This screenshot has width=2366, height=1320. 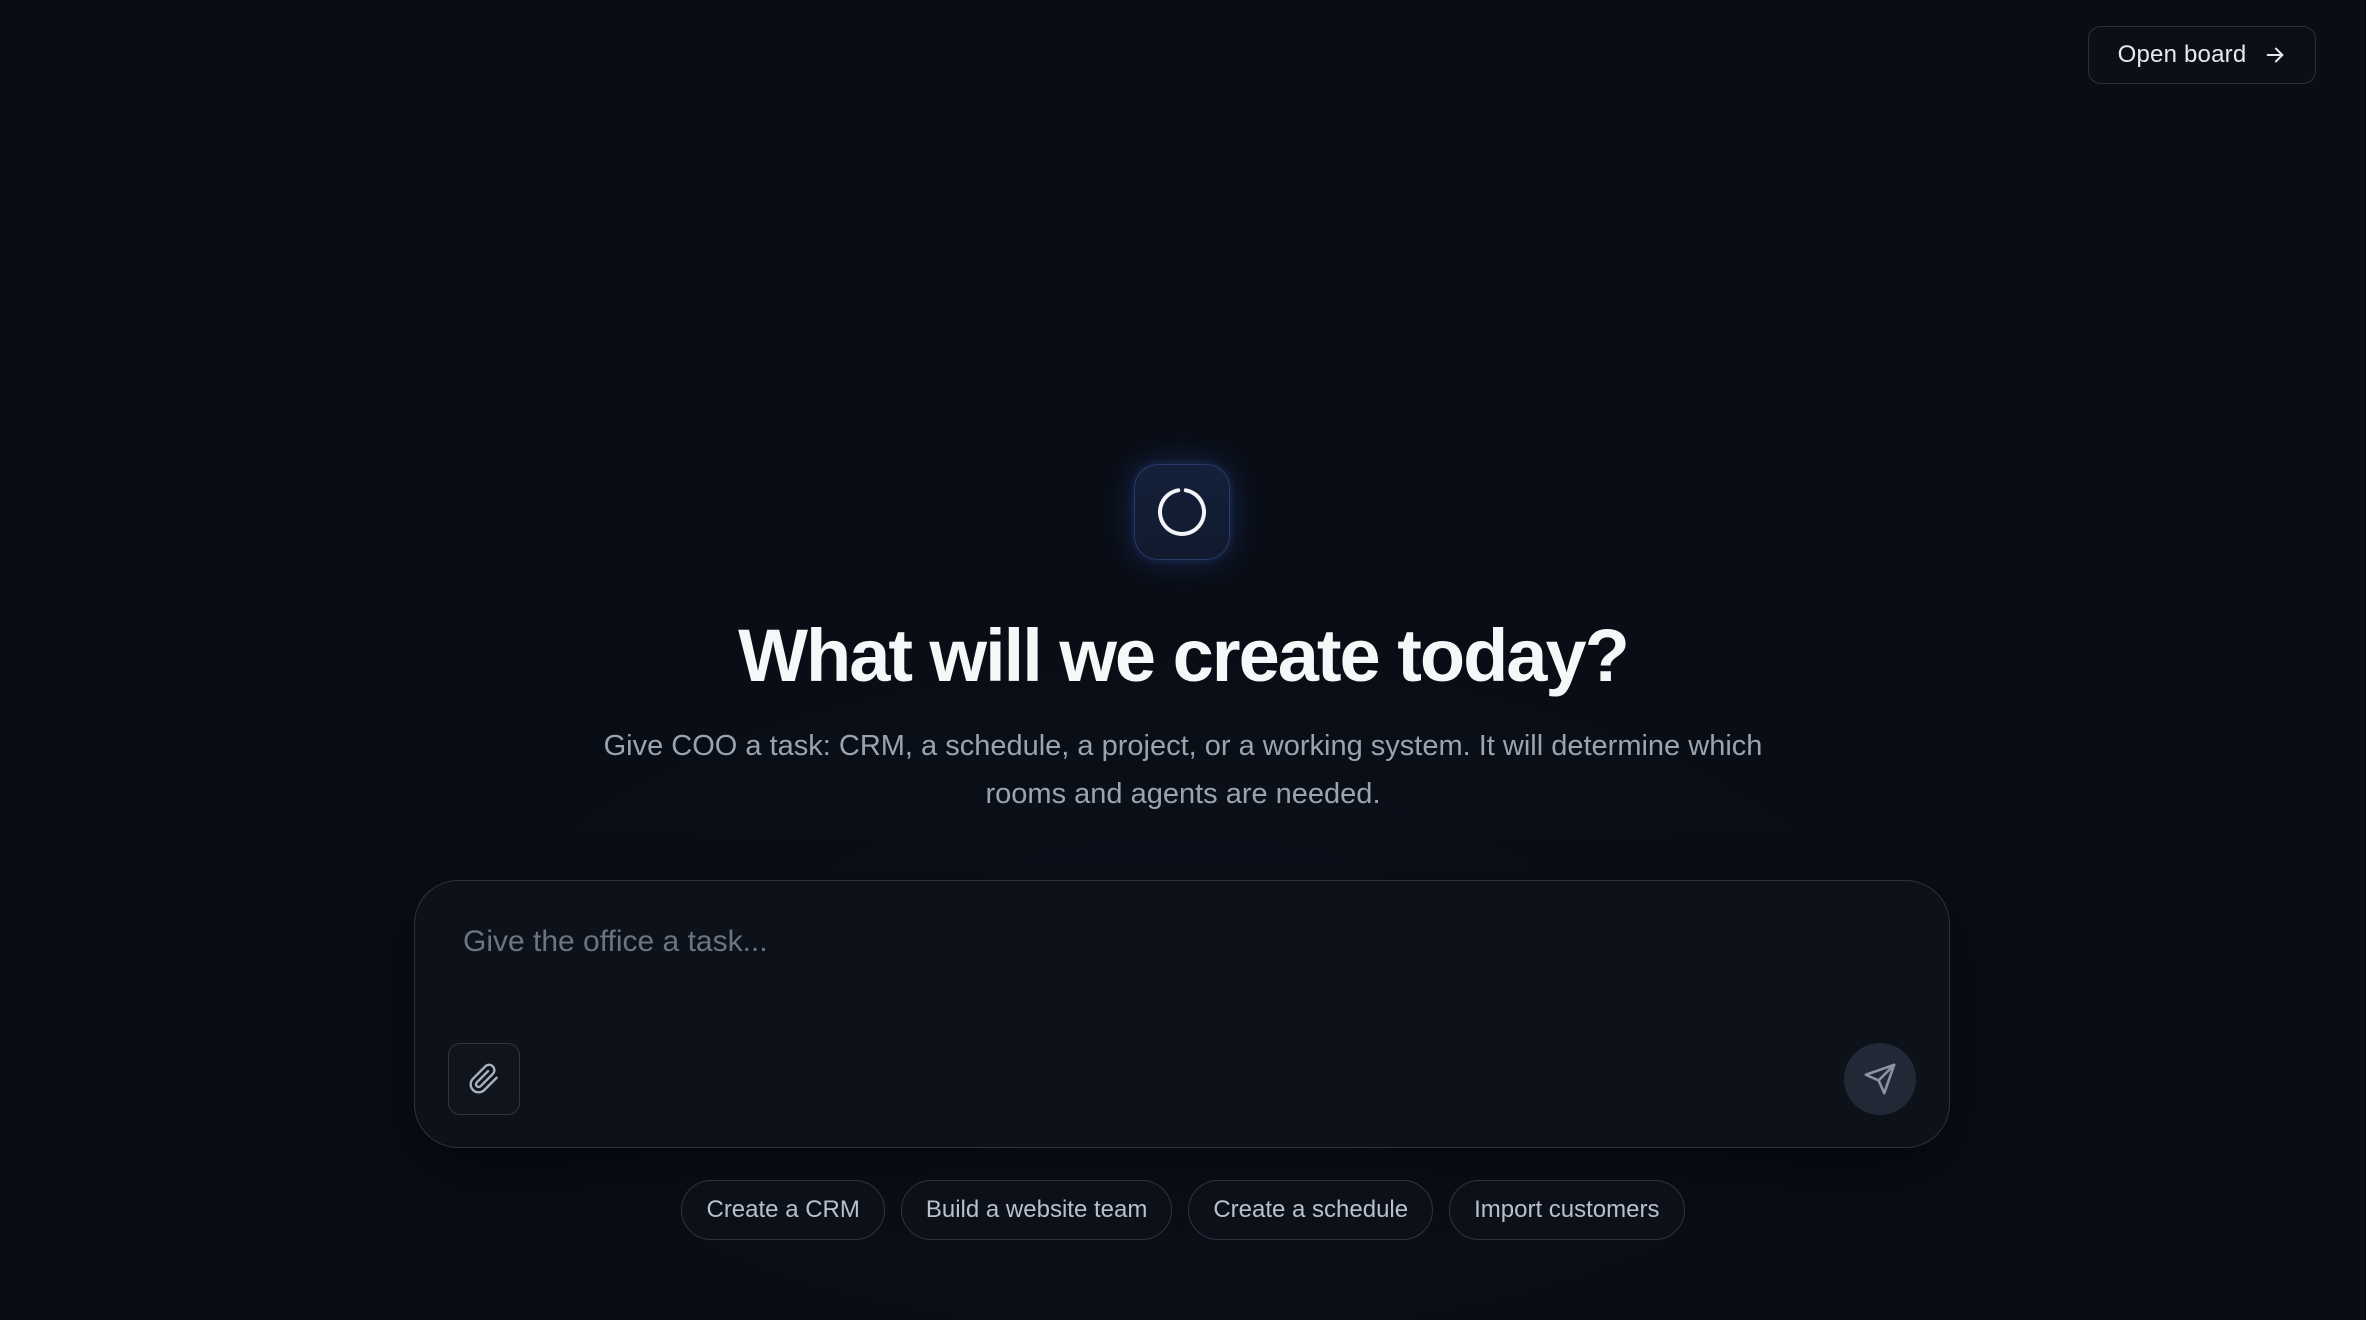 I want to click on task-composer, so click(x=1182, y=1014).